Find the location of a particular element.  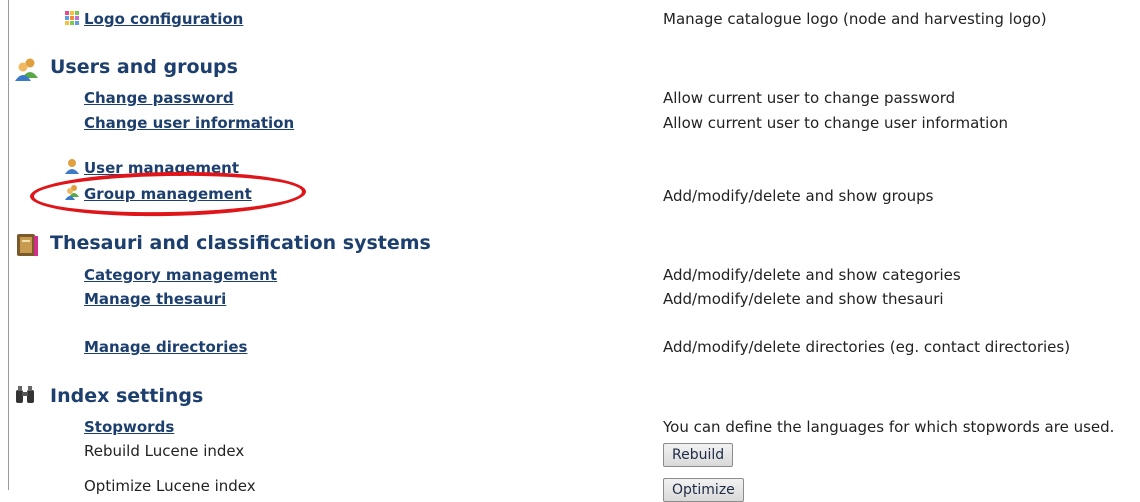

logo-configuration-link: Logo configuration is located at coordinates (163, 19).